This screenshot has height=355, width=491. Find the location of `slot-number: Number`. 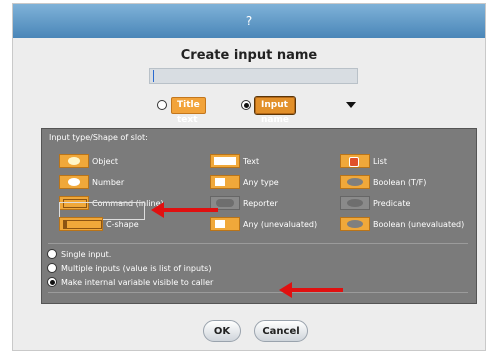

slot-number: Number is located at coordinates (91, 182).